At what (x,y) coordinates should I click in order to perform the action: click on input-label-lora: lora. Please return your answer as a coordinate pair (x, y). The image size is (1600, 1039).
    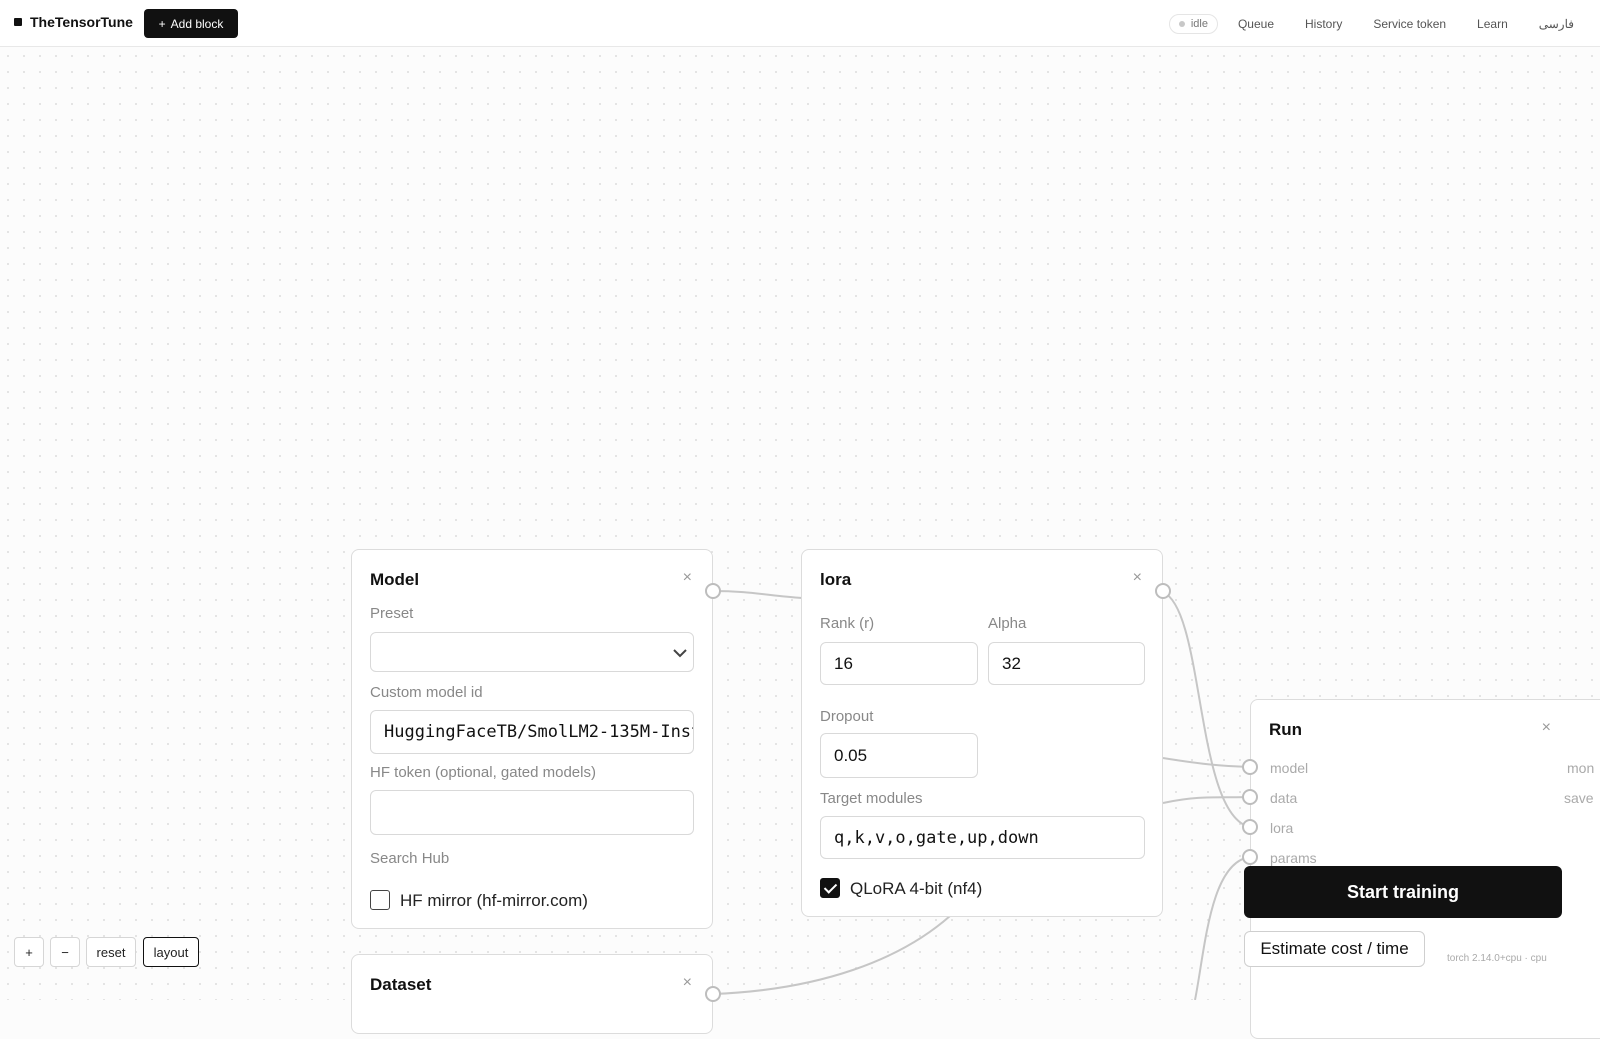
    Looking at the image, I should click on (1282, 828).